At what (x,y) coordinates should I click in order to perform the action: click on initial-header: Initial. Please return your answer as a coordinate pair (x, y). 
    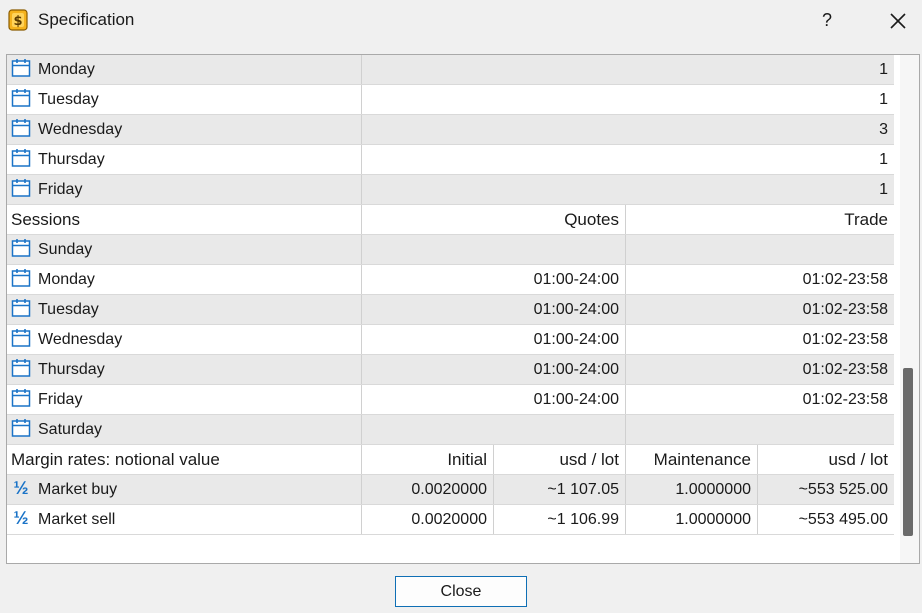
    Looking at the image, I should click on (428, 459).